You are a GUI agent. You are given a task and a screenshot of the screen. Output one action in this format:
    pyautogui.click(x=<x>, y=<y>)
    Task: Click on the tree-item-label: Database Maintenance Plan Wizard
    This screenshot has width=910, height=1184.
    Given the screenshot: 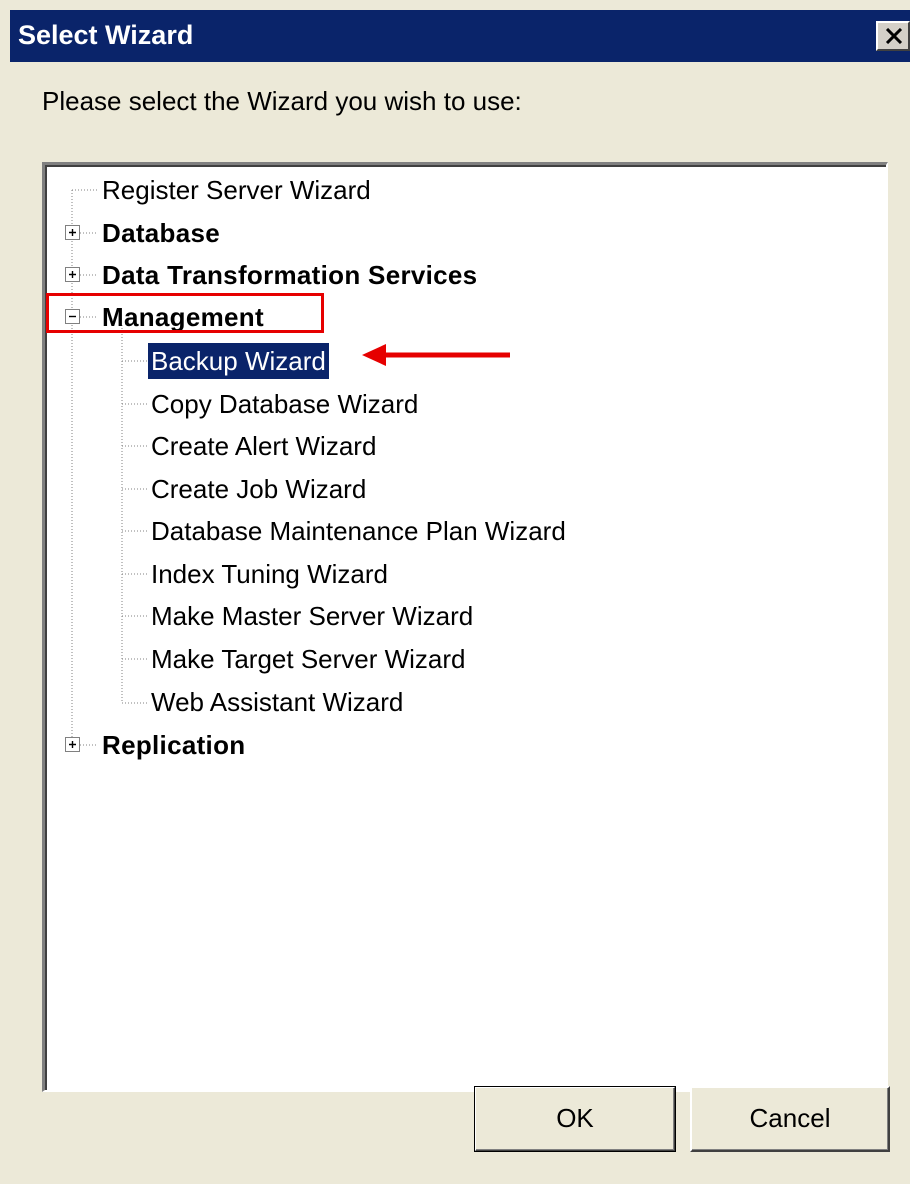 What is the action you would take?
    pyautogui.click(x=358, y=531)
    